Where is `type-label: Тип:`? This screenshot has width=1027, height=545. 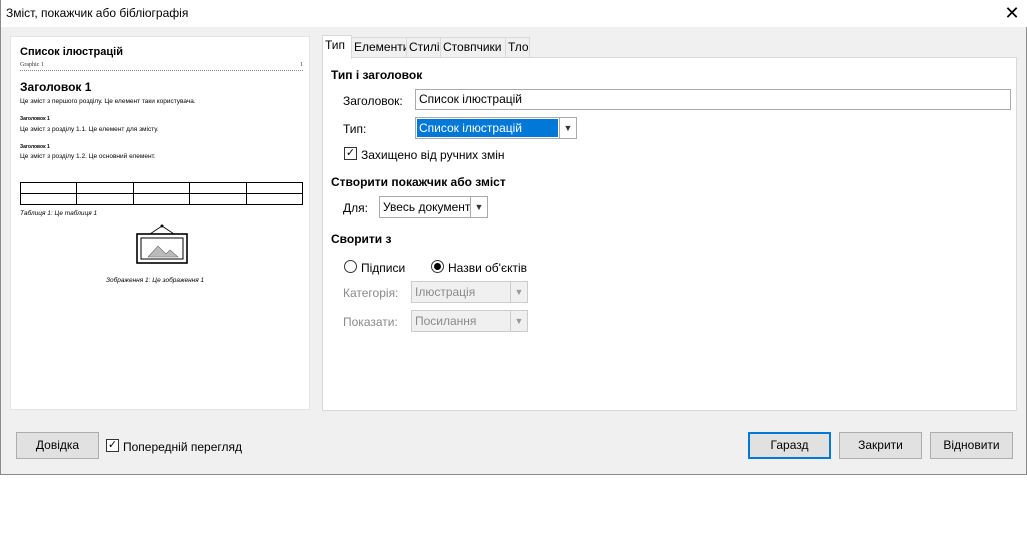
type-label: Тип: is located at coordinates (355, 129).